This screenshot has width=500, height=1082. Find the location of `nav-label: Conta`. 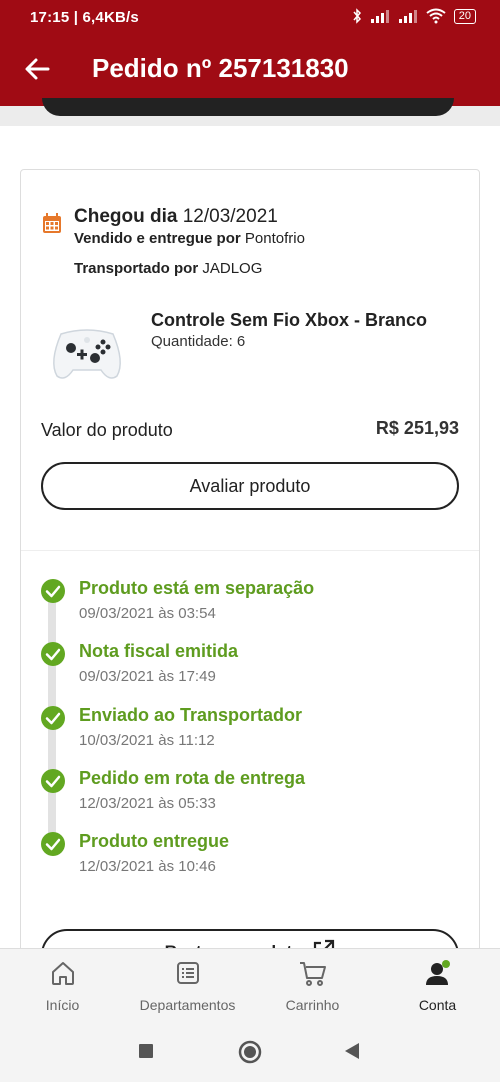

nav-label: Conta is located at coordinates (437, 1005).